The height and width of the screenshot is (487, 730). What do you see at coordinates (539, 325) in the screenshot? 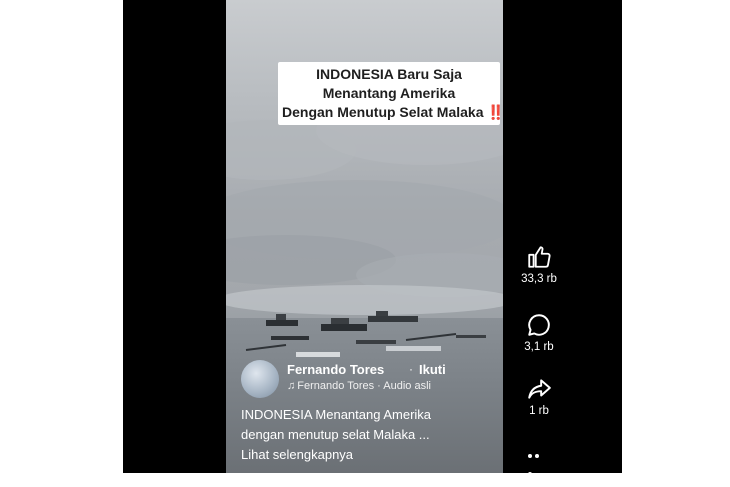
I see `comment-icon` at bounding box center [539, 325].